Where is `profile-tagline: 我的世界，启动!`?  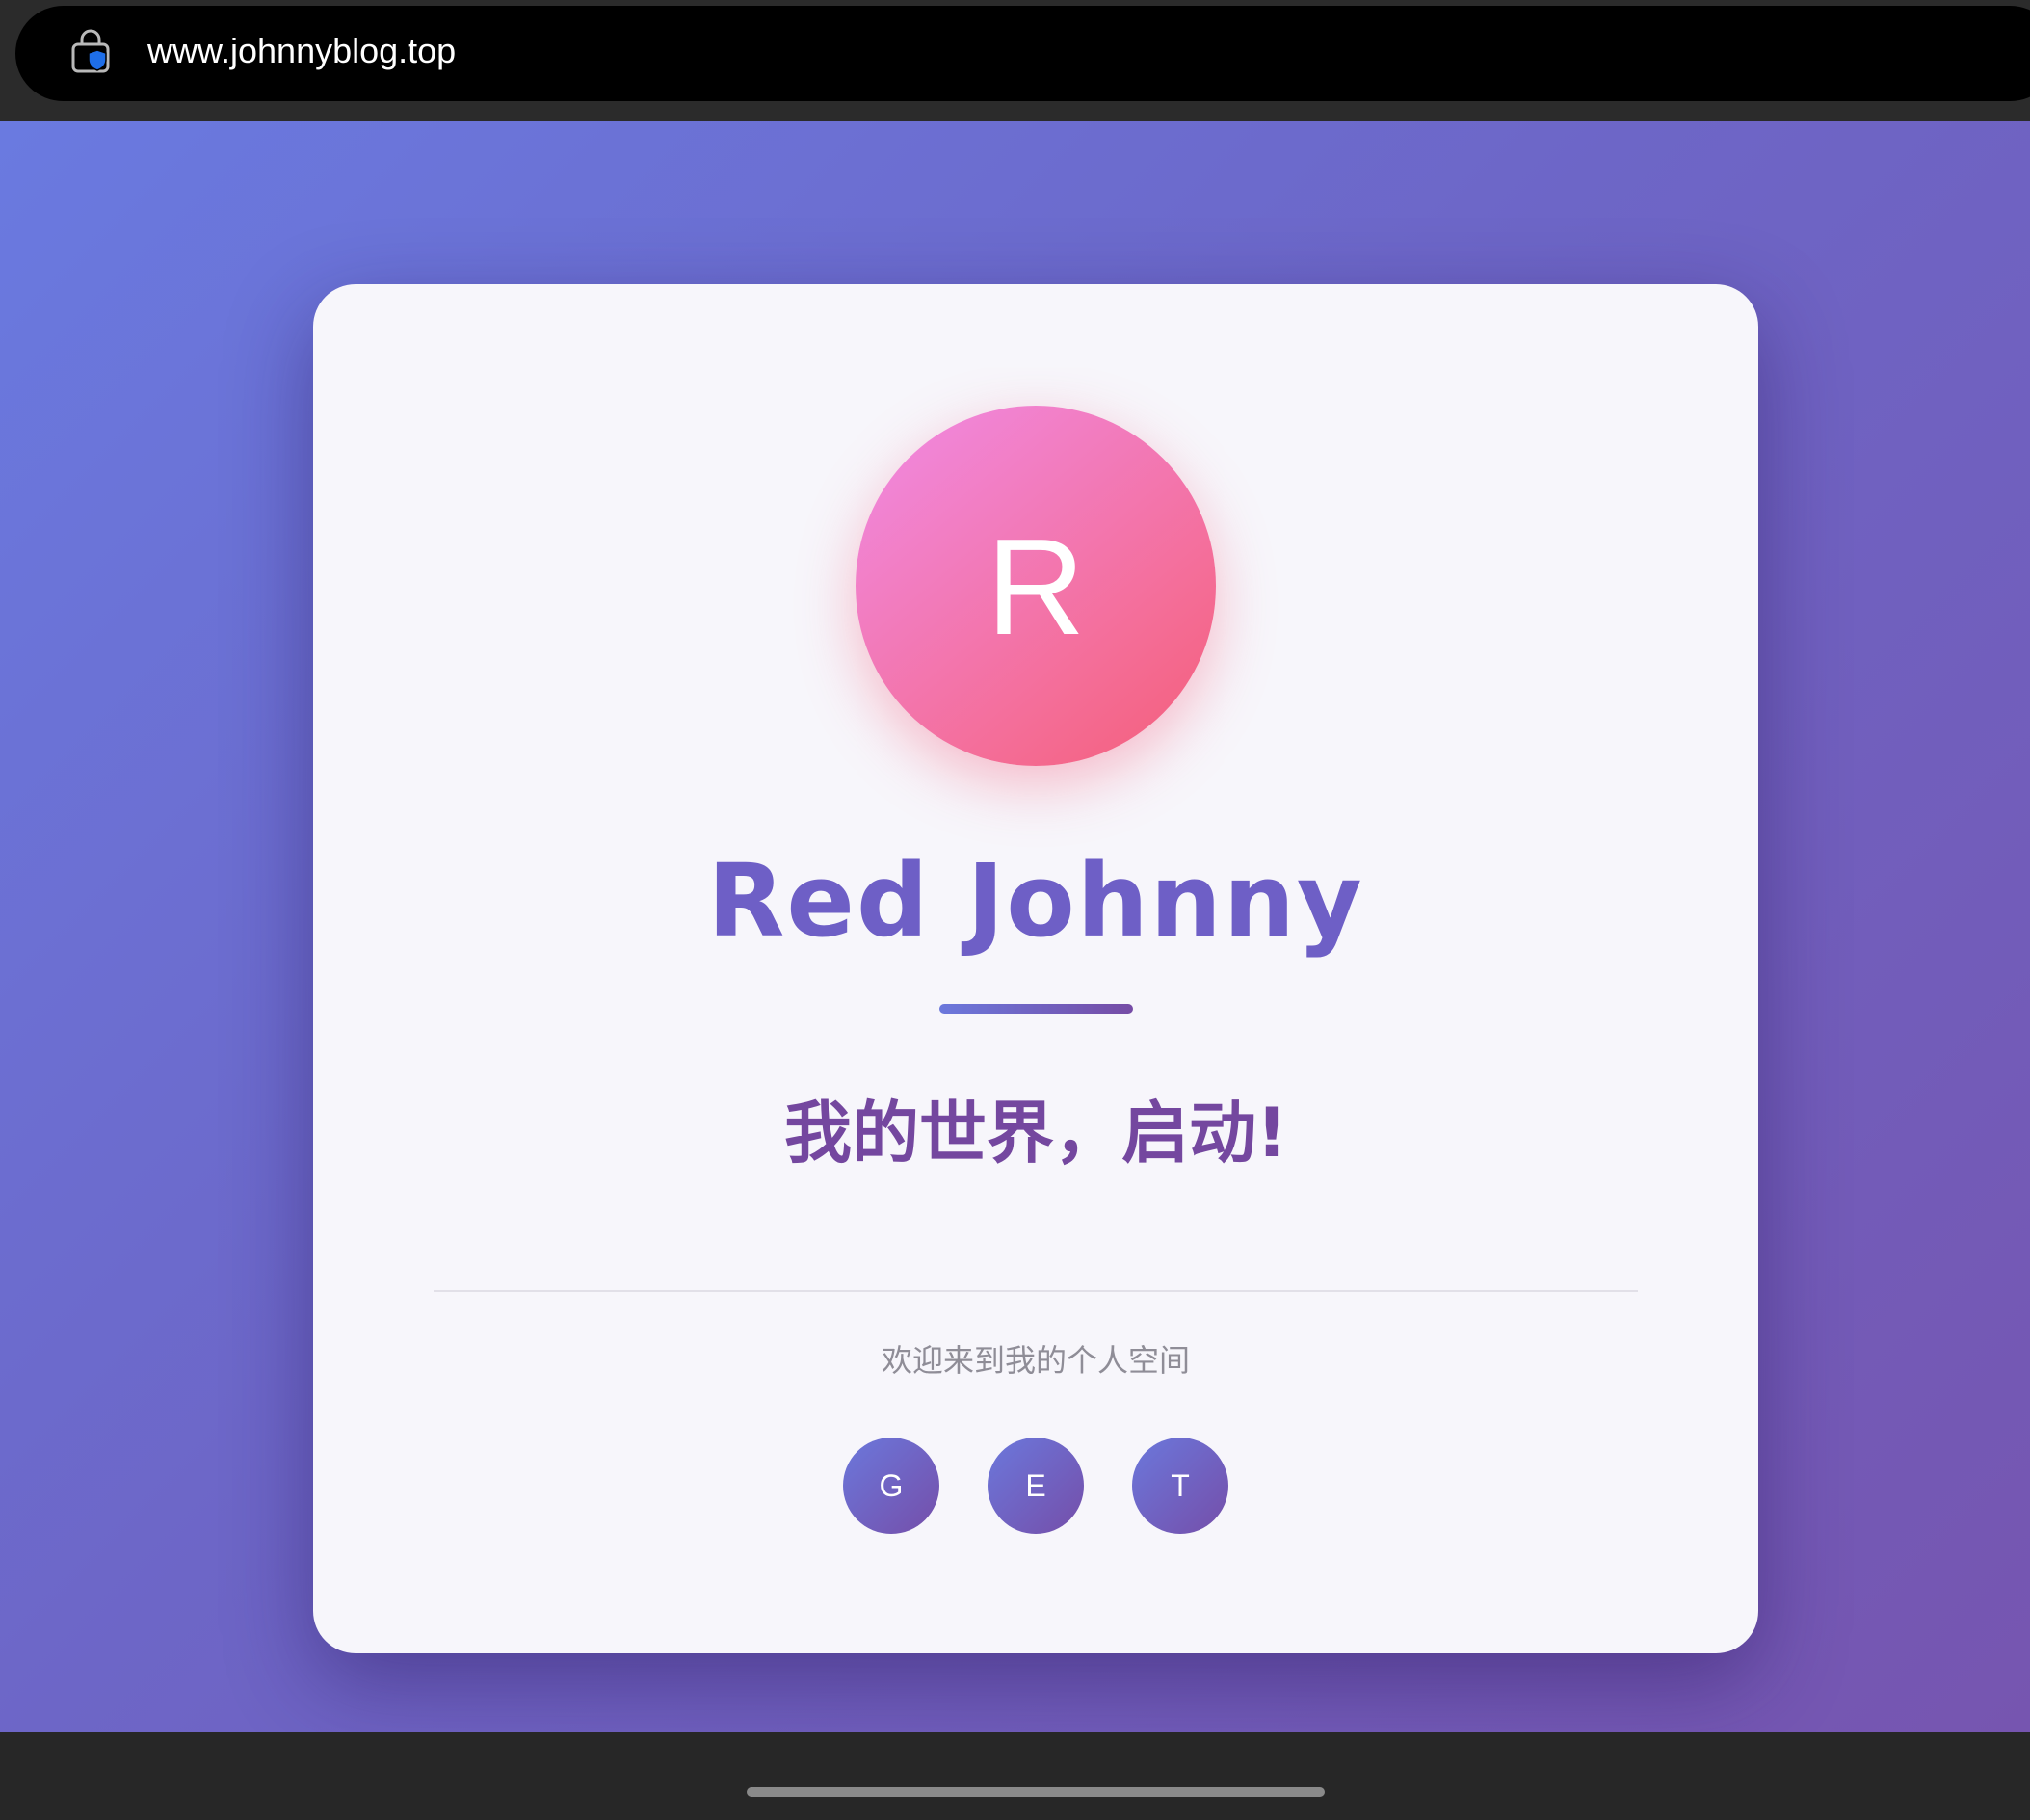
profile-tagline: 我的世界，启动! is located at coordinates (1035, 1134).